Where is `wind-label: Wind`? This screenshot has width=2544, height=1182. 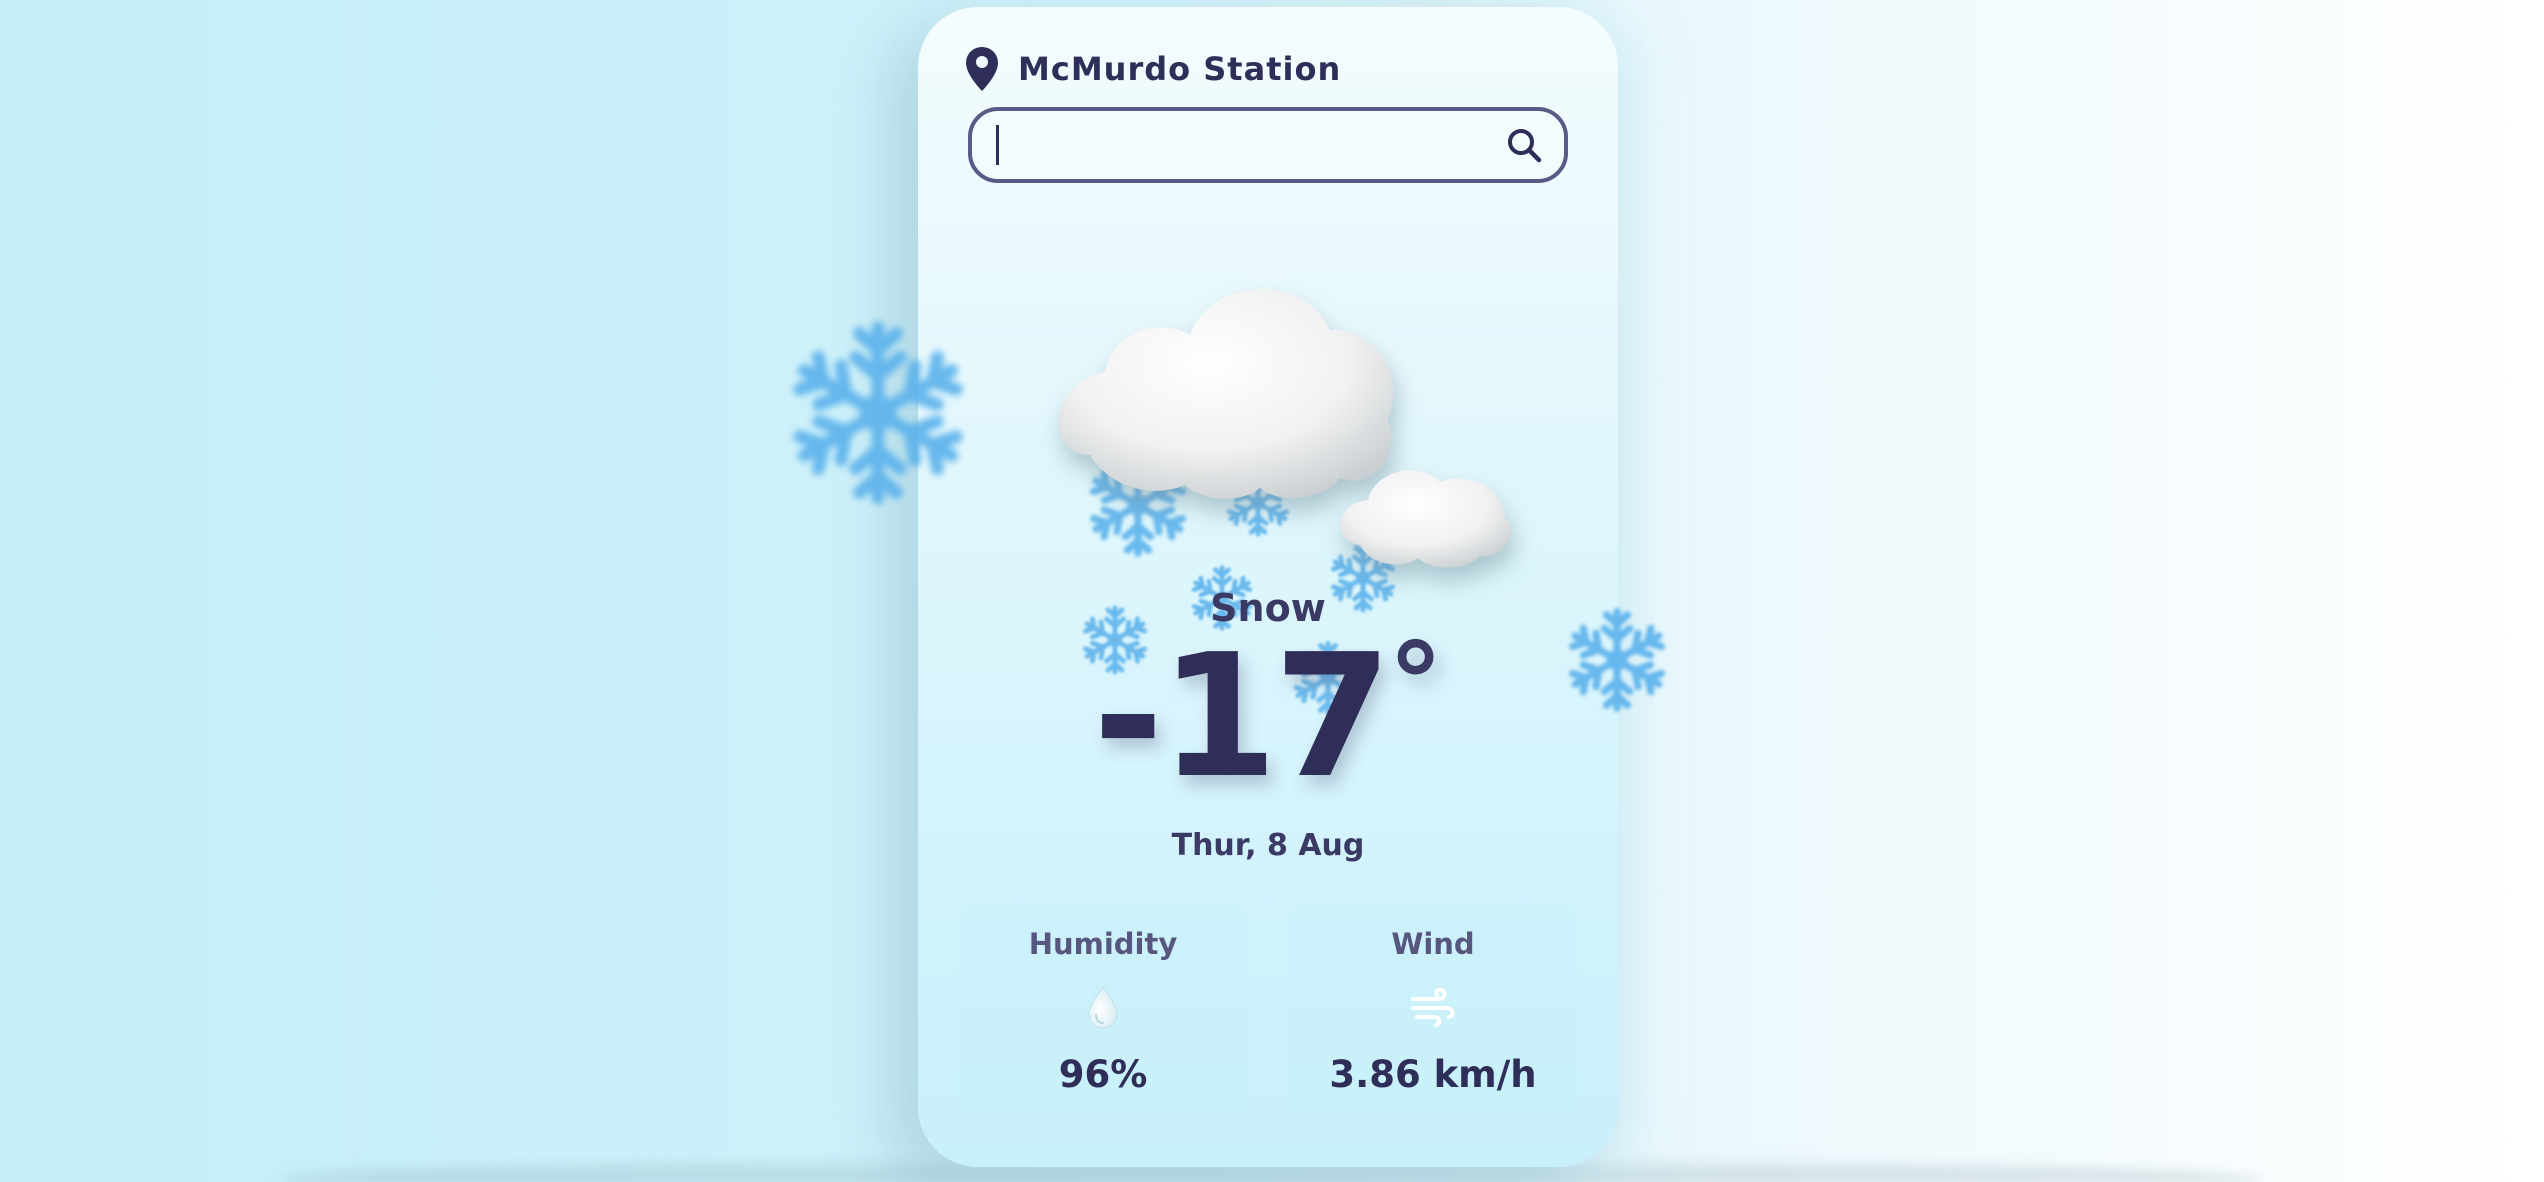 wind-label: Wind is located at coordinates (1433, 944).